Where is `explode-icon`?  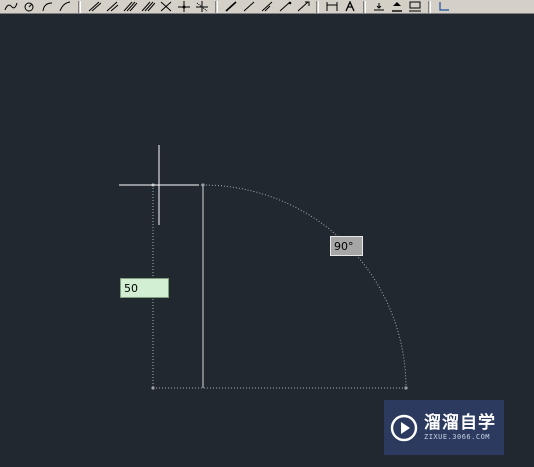
explode-icon is located at coordinates (202, 6).